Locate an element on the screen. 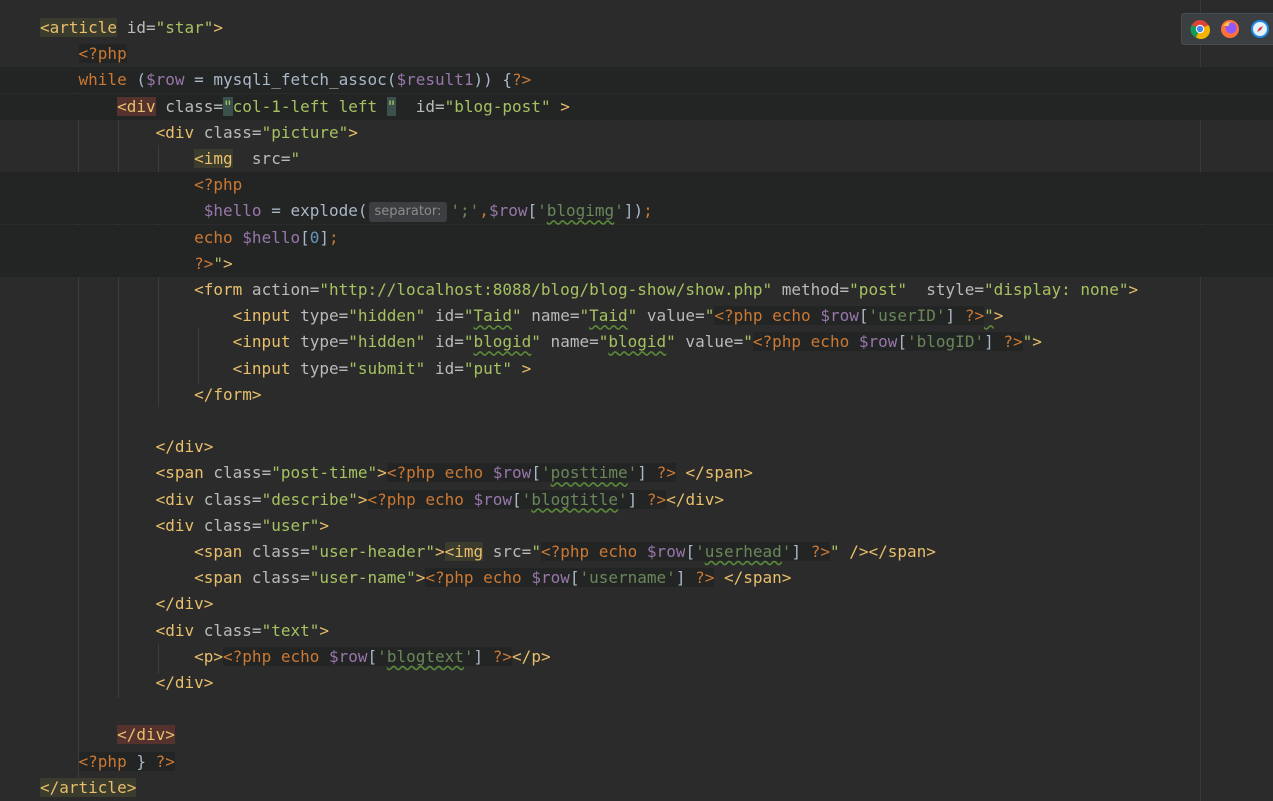 The image size is (1273, 801). code-token: blogid is located at coordinates (502, 342).